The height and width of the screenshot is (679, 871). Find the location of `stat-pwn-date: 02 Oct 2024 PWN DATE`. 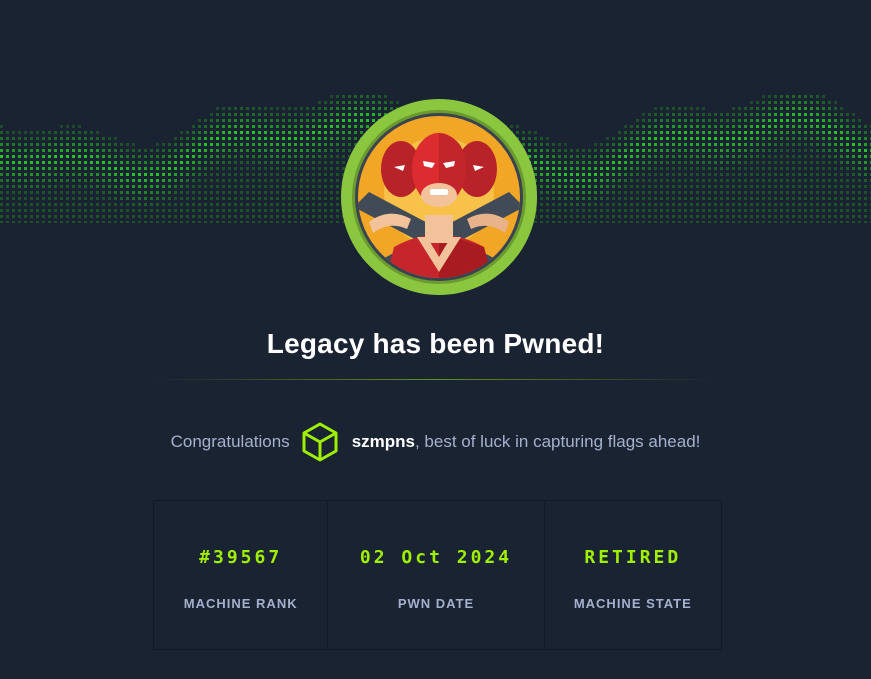

stat-pwn-date: 02 Oct 2024 PWN DATE is located at coordinates (436, 575).